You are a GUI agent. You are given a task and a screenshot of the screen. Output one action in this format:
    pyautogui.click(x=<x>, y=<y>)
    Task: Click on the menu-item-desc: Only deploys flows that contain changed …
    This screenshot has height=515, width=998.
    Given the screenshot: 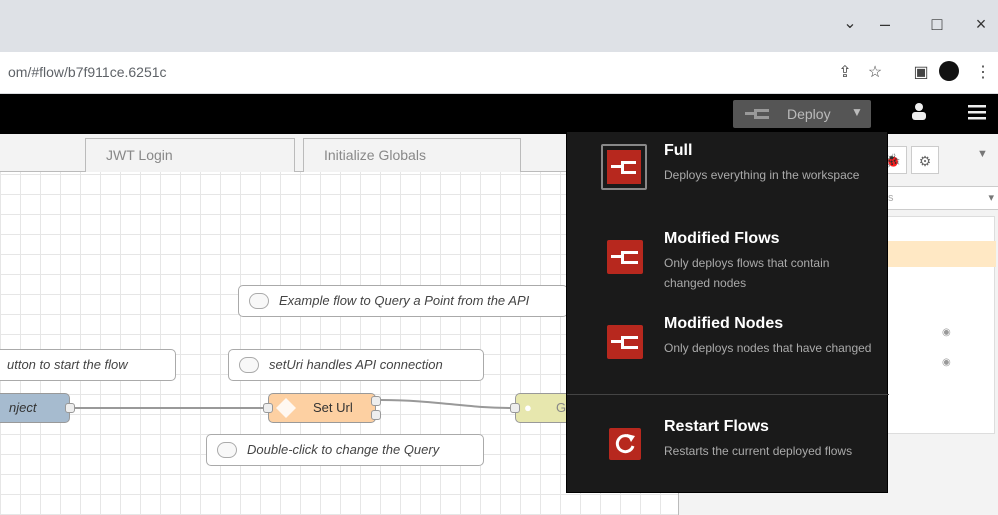 What is the action you would take?
    pyautogui.click(x=747, y=273)
    